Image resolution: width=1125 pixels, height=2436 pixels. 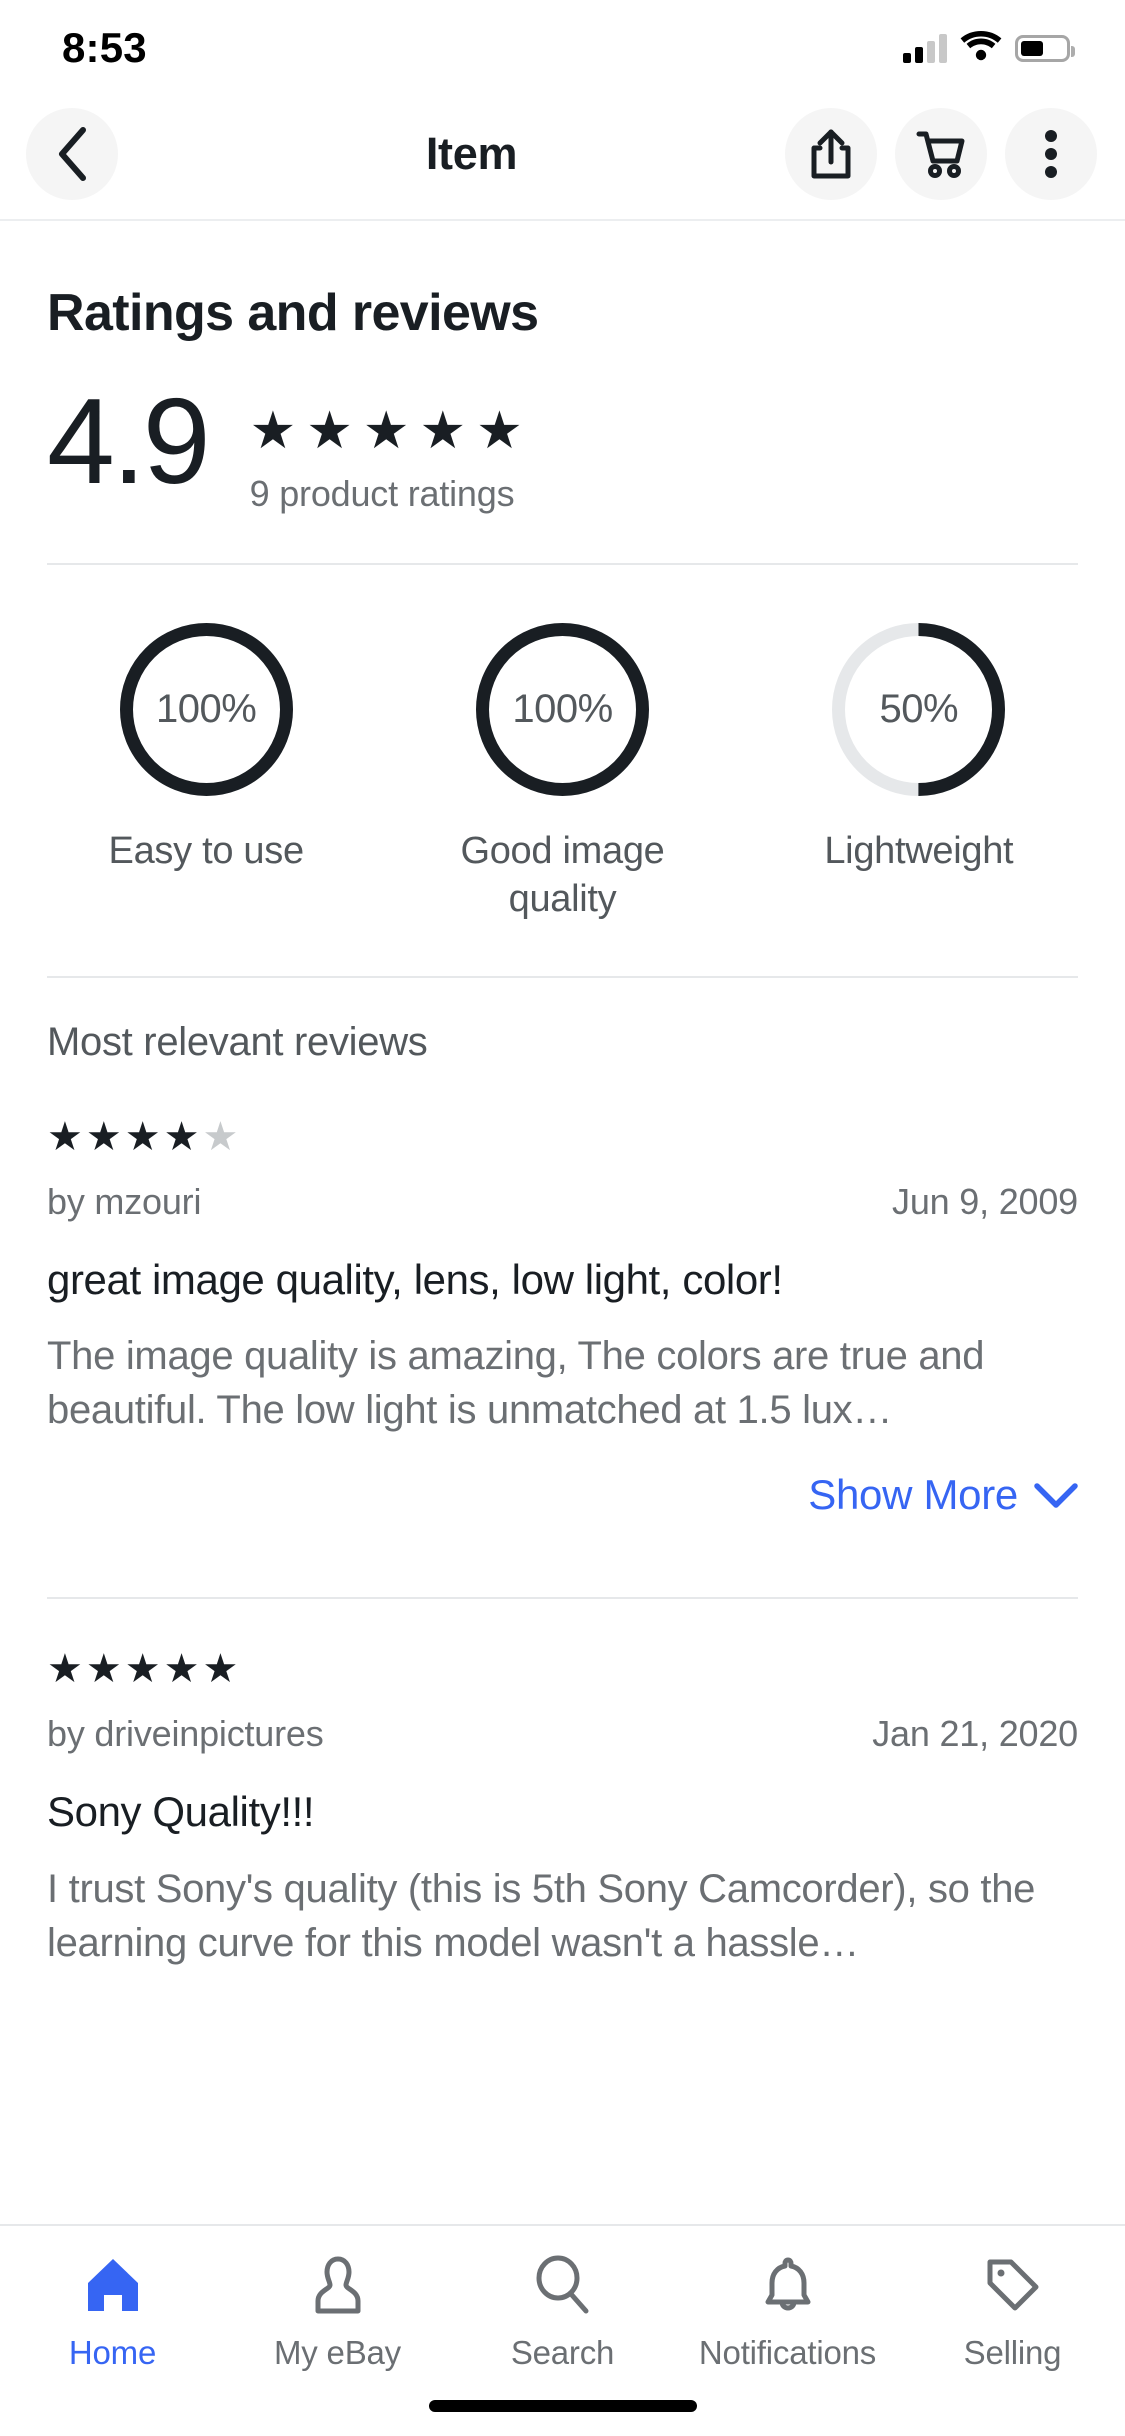 I want to click on tab-label: My eBay, so click(x=337, y=2352).